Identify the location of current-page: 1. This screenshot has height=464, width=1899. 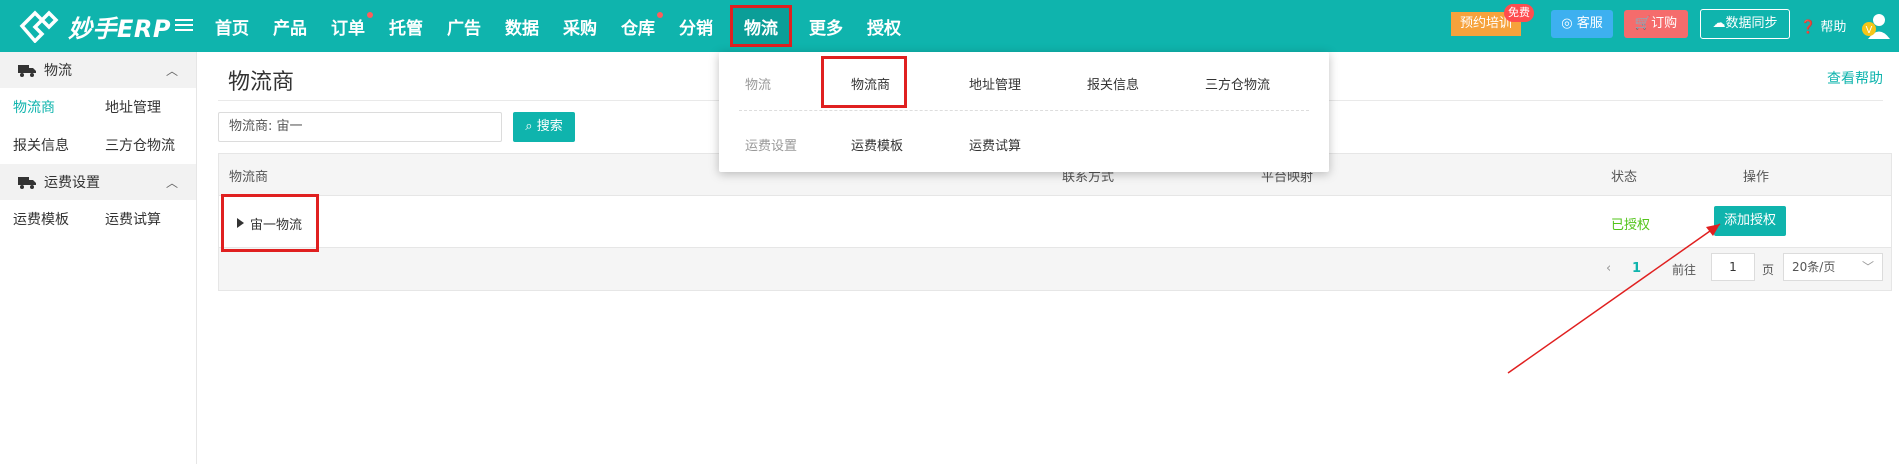
(1636, 268).